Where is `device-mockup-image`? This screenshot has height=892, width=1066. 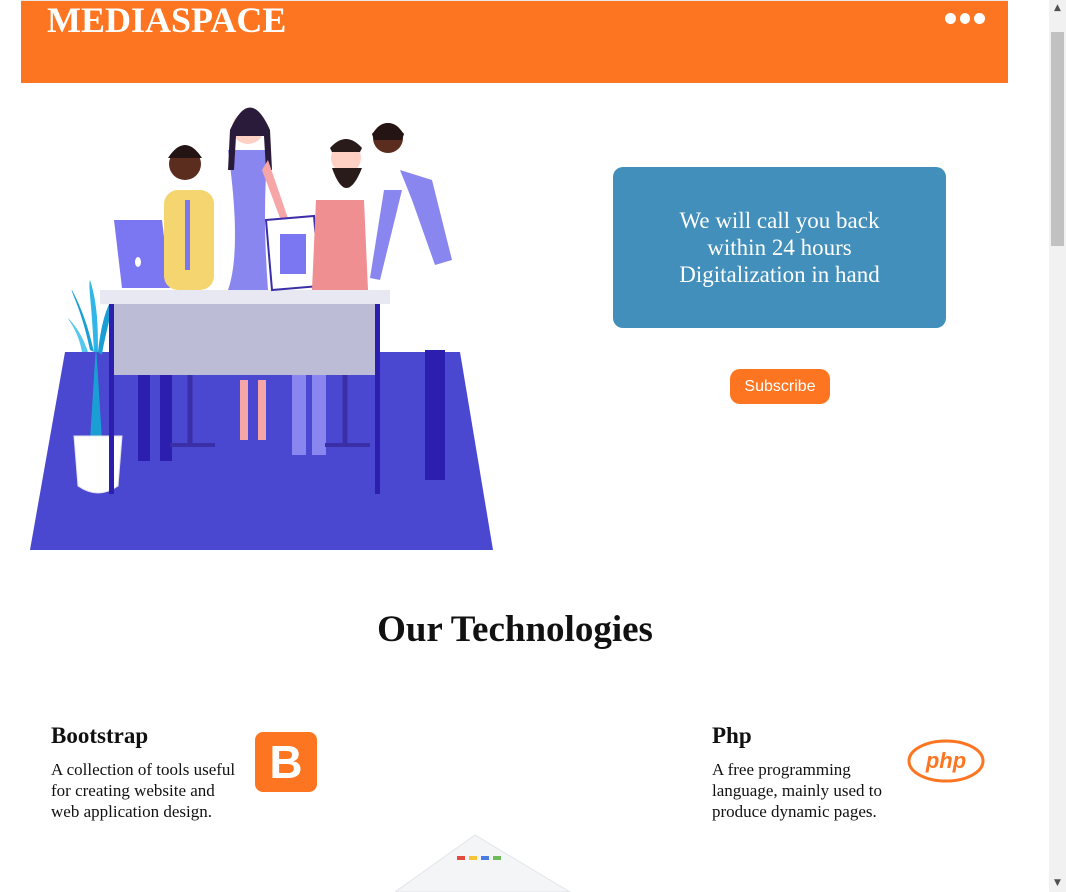 device-mockup-image is located at coordinates (483, 863).